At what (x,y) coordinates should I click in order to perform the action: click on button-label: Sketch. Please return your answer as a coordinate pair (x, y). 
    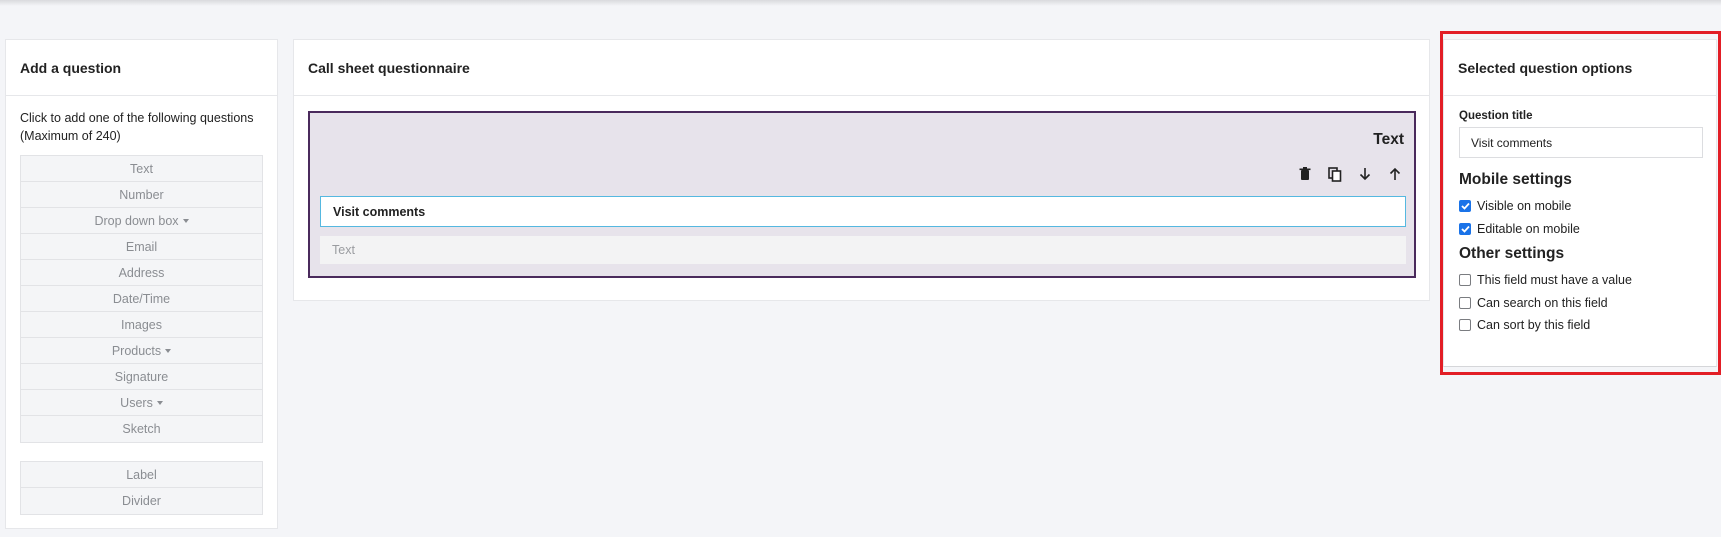
    Looking at the image, I should click on (141, 429).